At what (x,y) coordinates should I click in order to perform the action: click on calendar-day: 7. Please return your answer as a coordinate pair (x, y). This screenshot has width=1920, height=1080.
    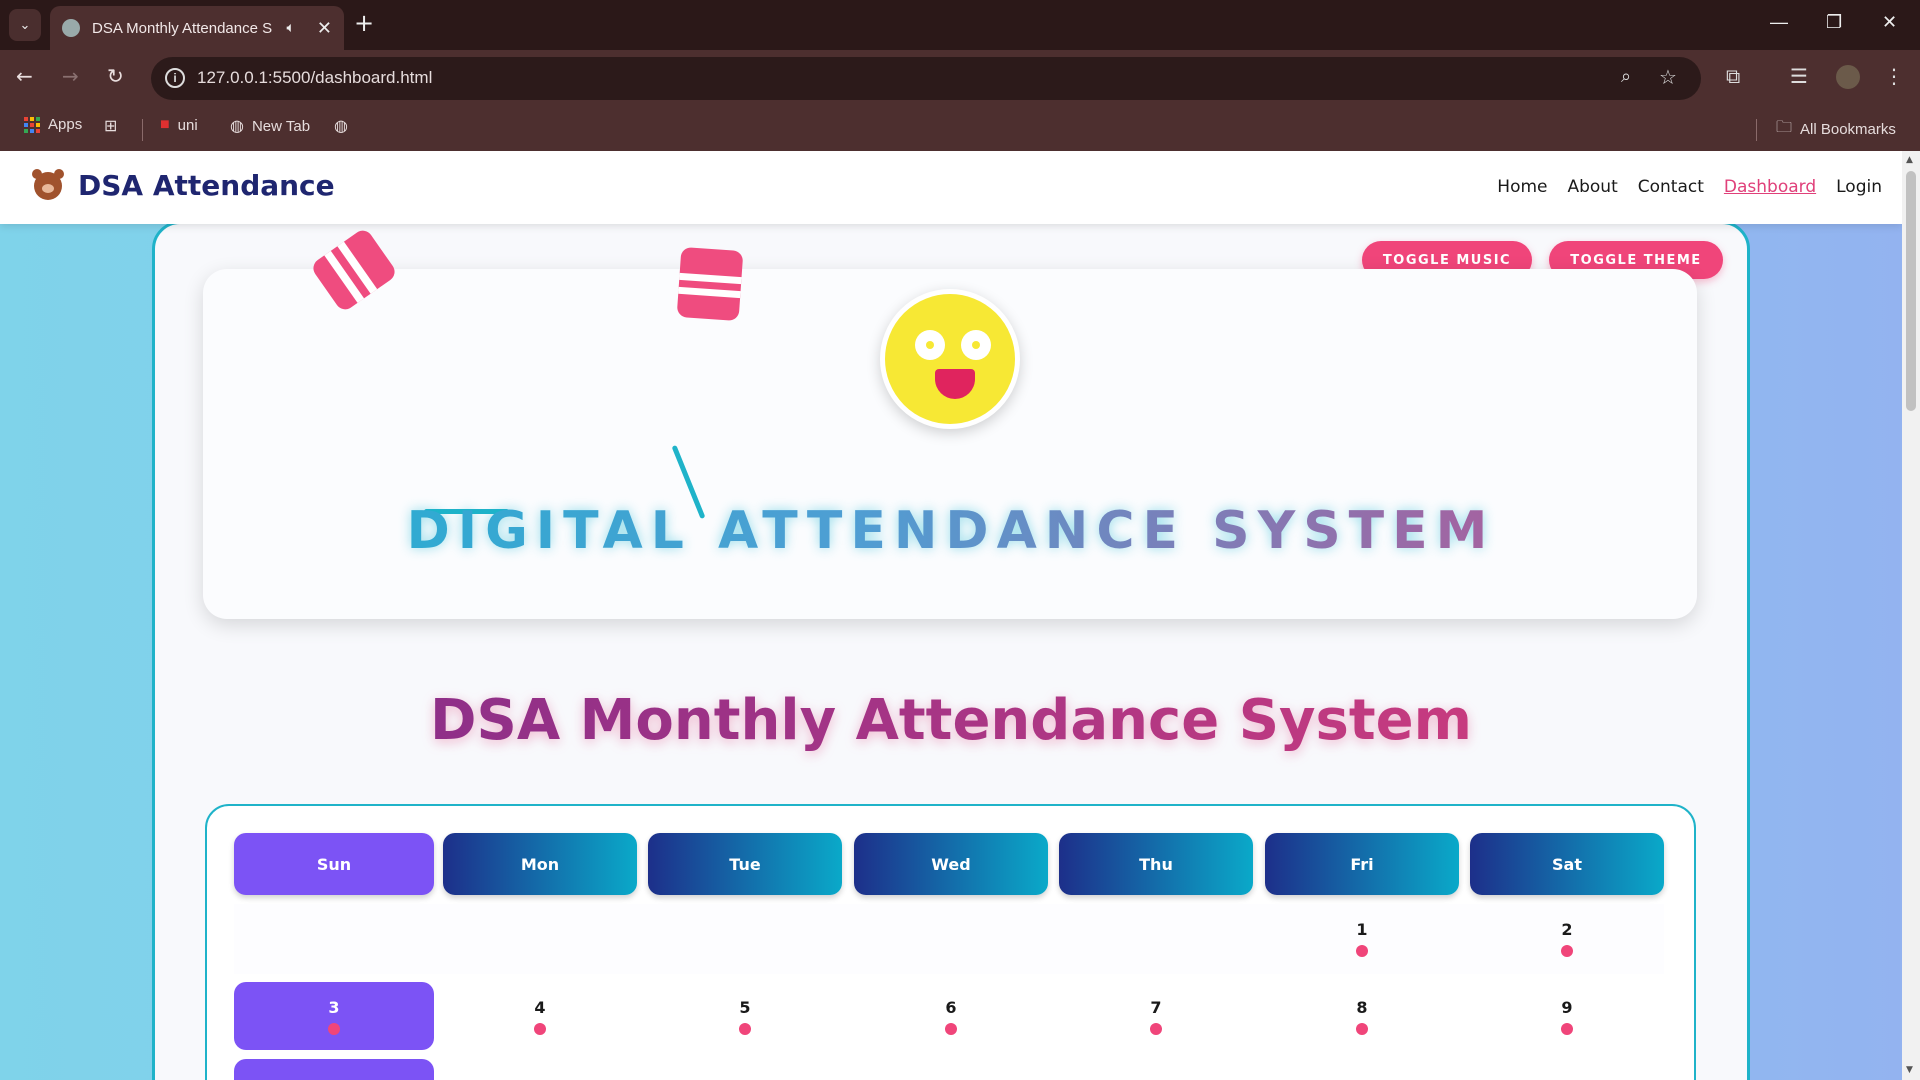
    Looking at the image, I should click on (1156, 1016).